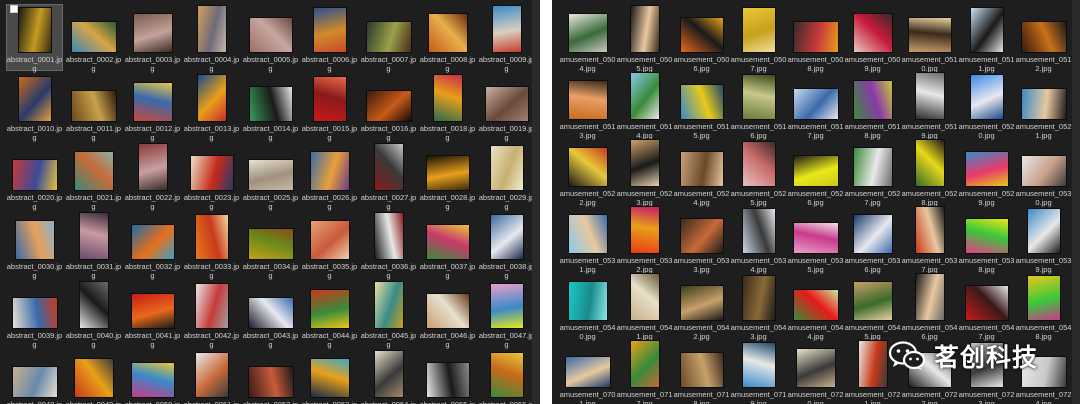  What do you see at coordinates (929, 38) in the screenshot?
I see `file-thumbnail-item: amusement_0510.jpg` at bounding box center [929, 38].